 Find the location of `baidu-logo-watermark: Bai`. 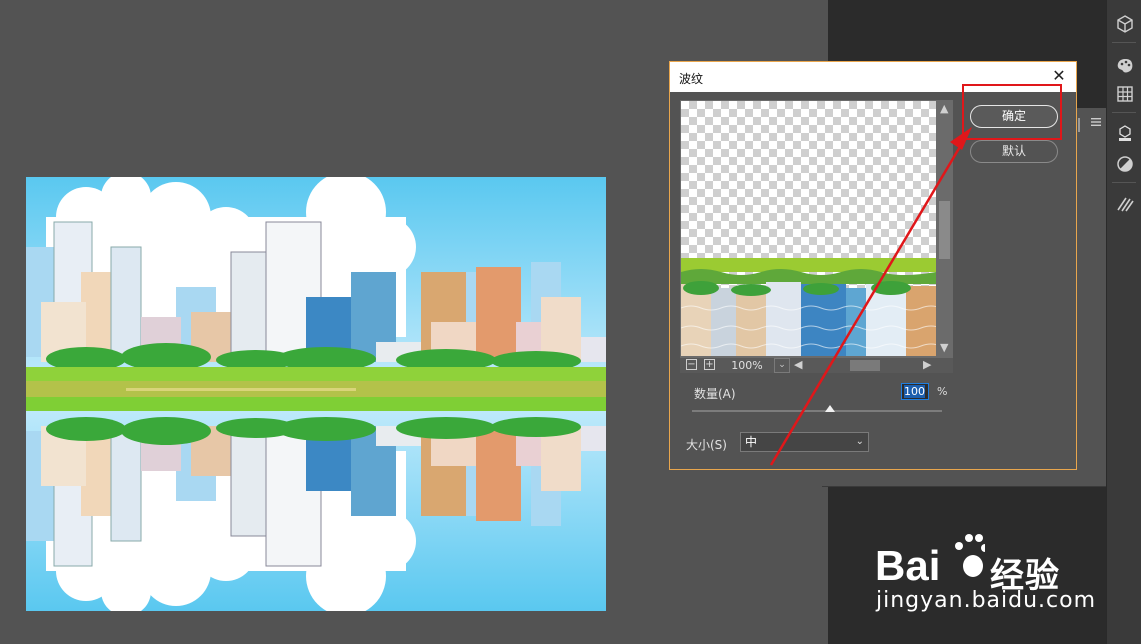

baidu-logo-watermark: Bai is located at coordinates (930, 561).